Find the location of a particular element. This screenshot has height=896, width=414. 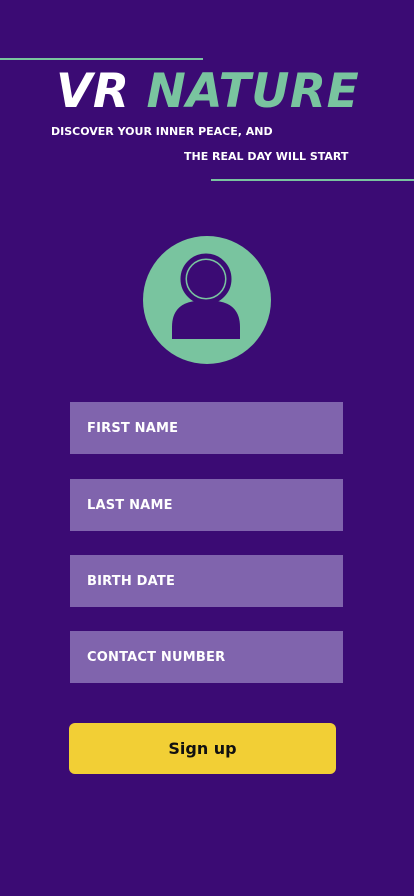

first-name-field: FIRST NAME is located at coordinates (206, 428).